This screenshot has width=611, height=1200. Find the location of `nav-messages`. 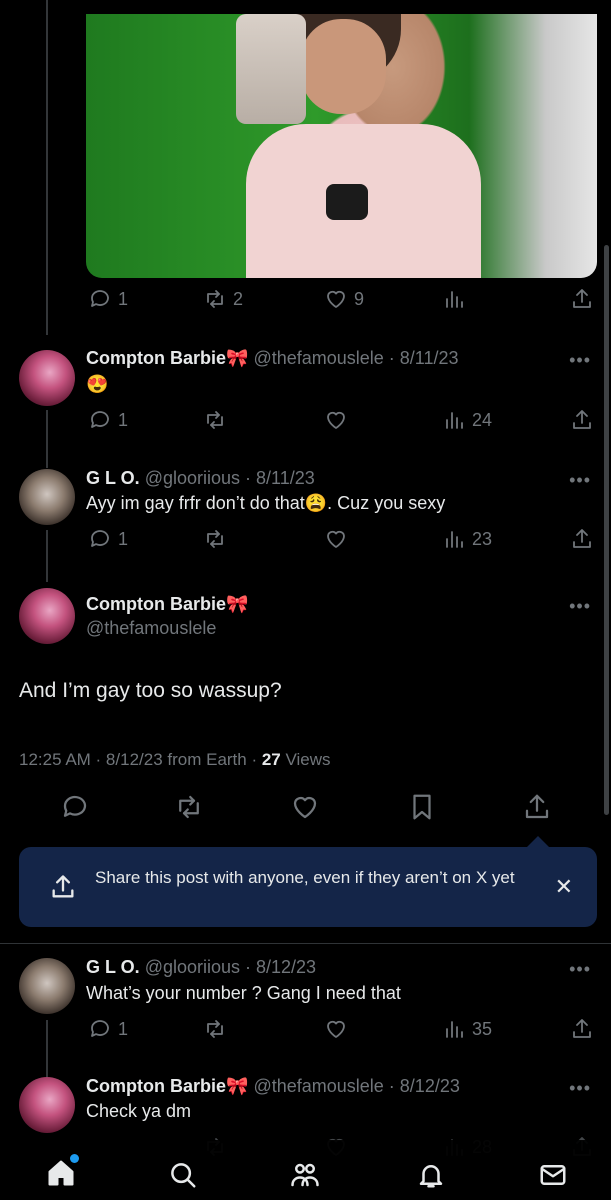

nav-messages is located at coordinates (553, 1177).